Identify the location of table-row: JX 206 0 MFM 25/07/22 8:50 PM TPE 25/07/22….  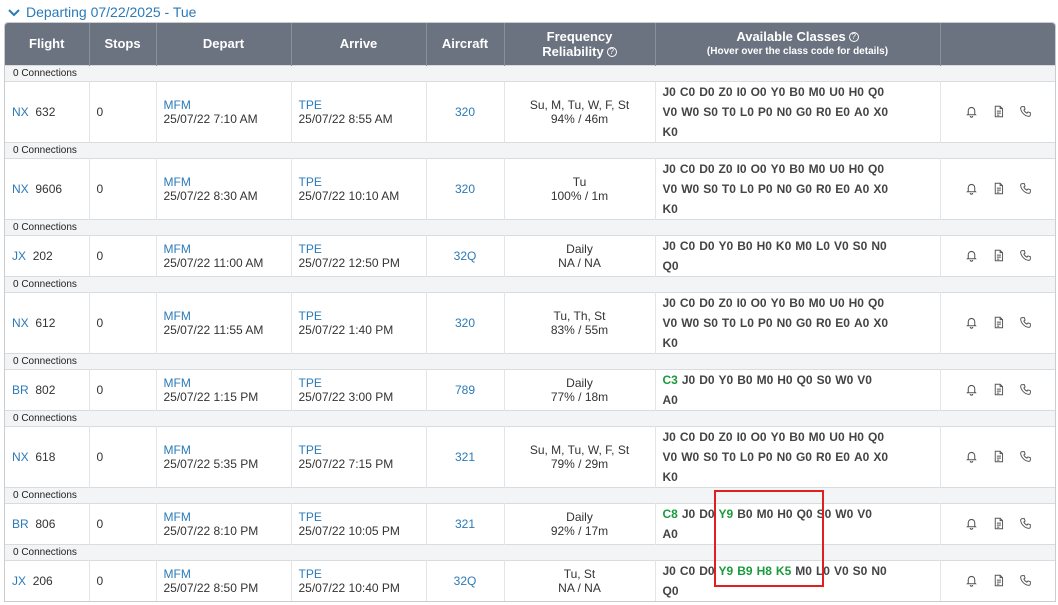
(530, 580).